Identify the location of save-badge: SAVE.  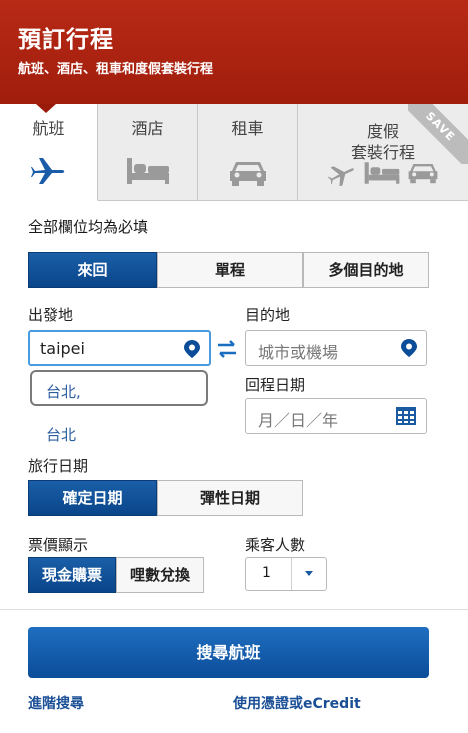
(438, 134).